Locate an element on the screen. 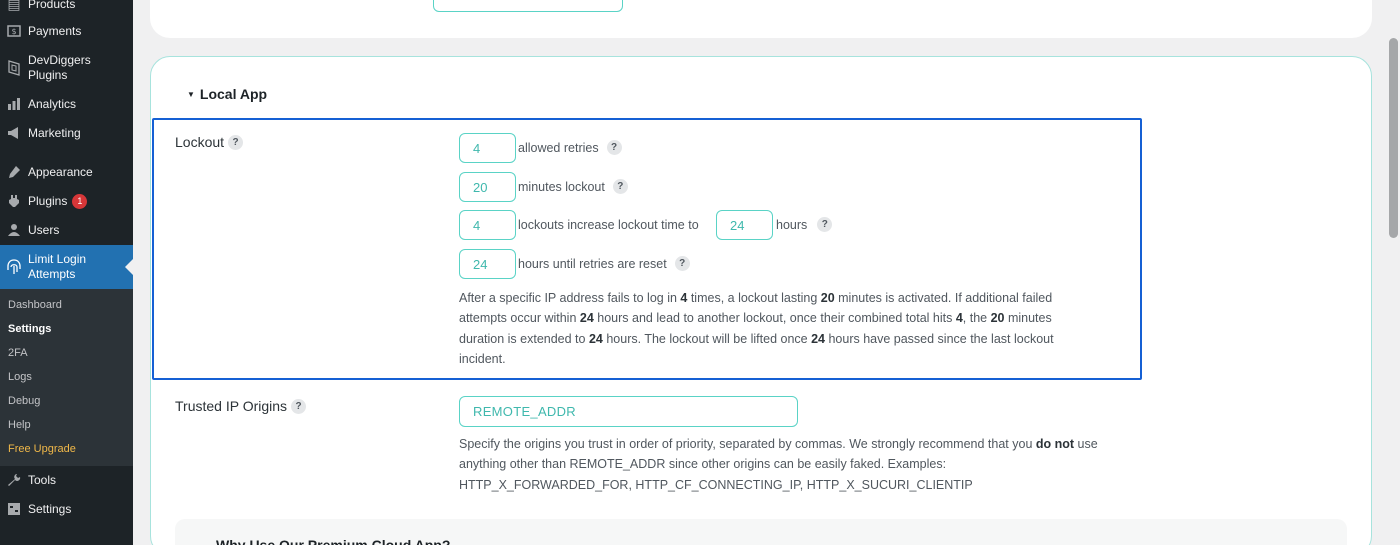  devdiggers-icon is located at coordinates (14, 68).